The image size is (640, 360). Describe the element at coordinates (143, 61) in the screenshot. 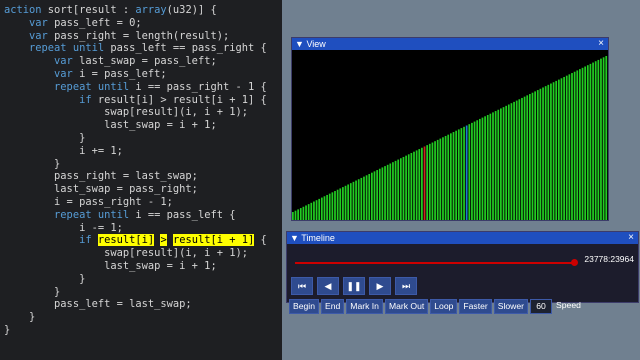

I see `code-line: var last_swap = pass_left;` at that location.